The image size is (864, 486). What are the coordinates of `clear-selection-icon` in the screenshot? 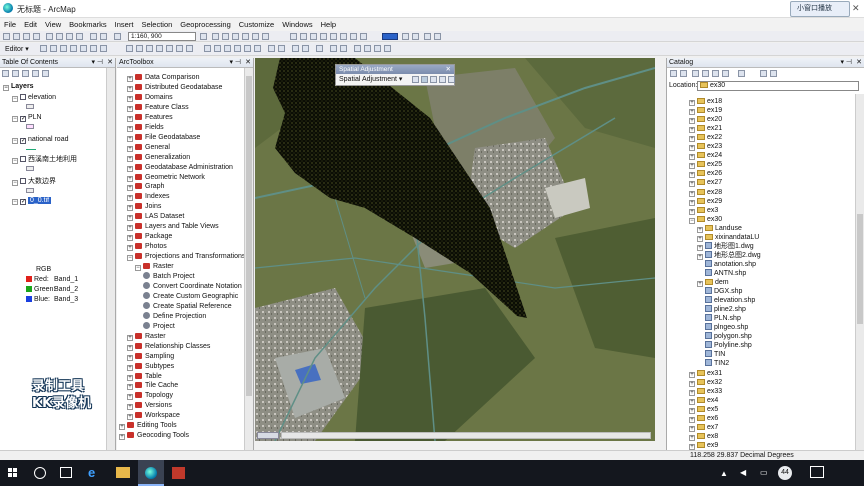 It's located at (305, 48).